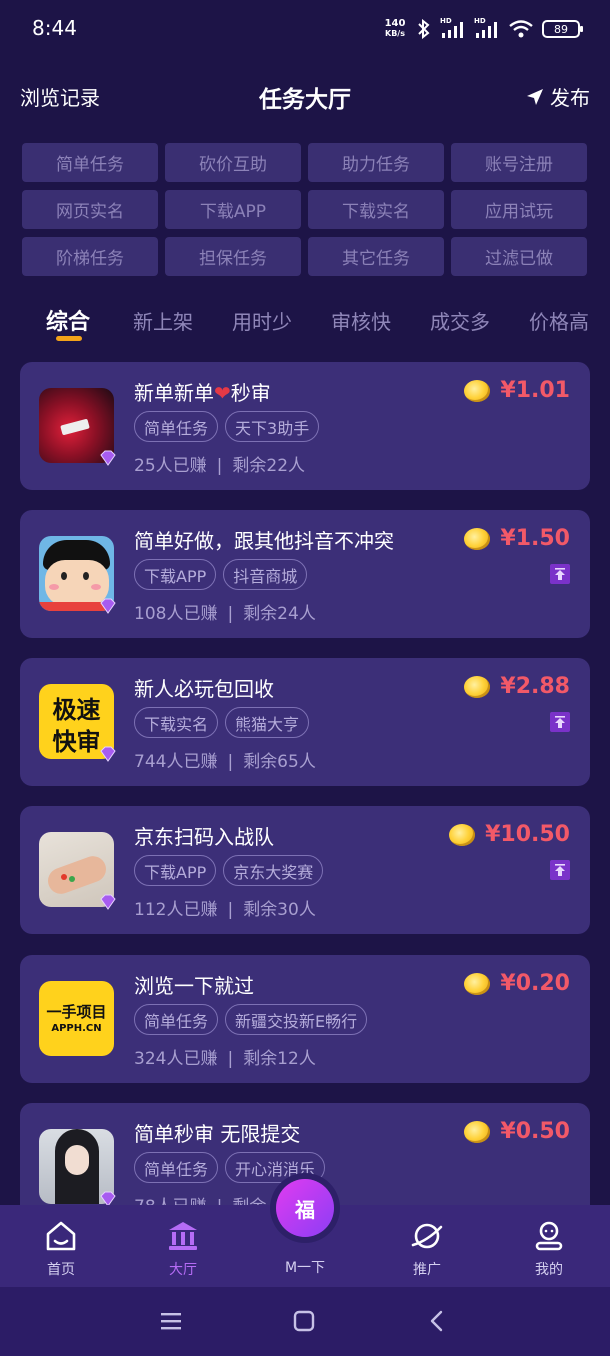 The width and height of the screenshot is (610, 1356). I want to click on signal-icon-2: HD, so click(487, 28).